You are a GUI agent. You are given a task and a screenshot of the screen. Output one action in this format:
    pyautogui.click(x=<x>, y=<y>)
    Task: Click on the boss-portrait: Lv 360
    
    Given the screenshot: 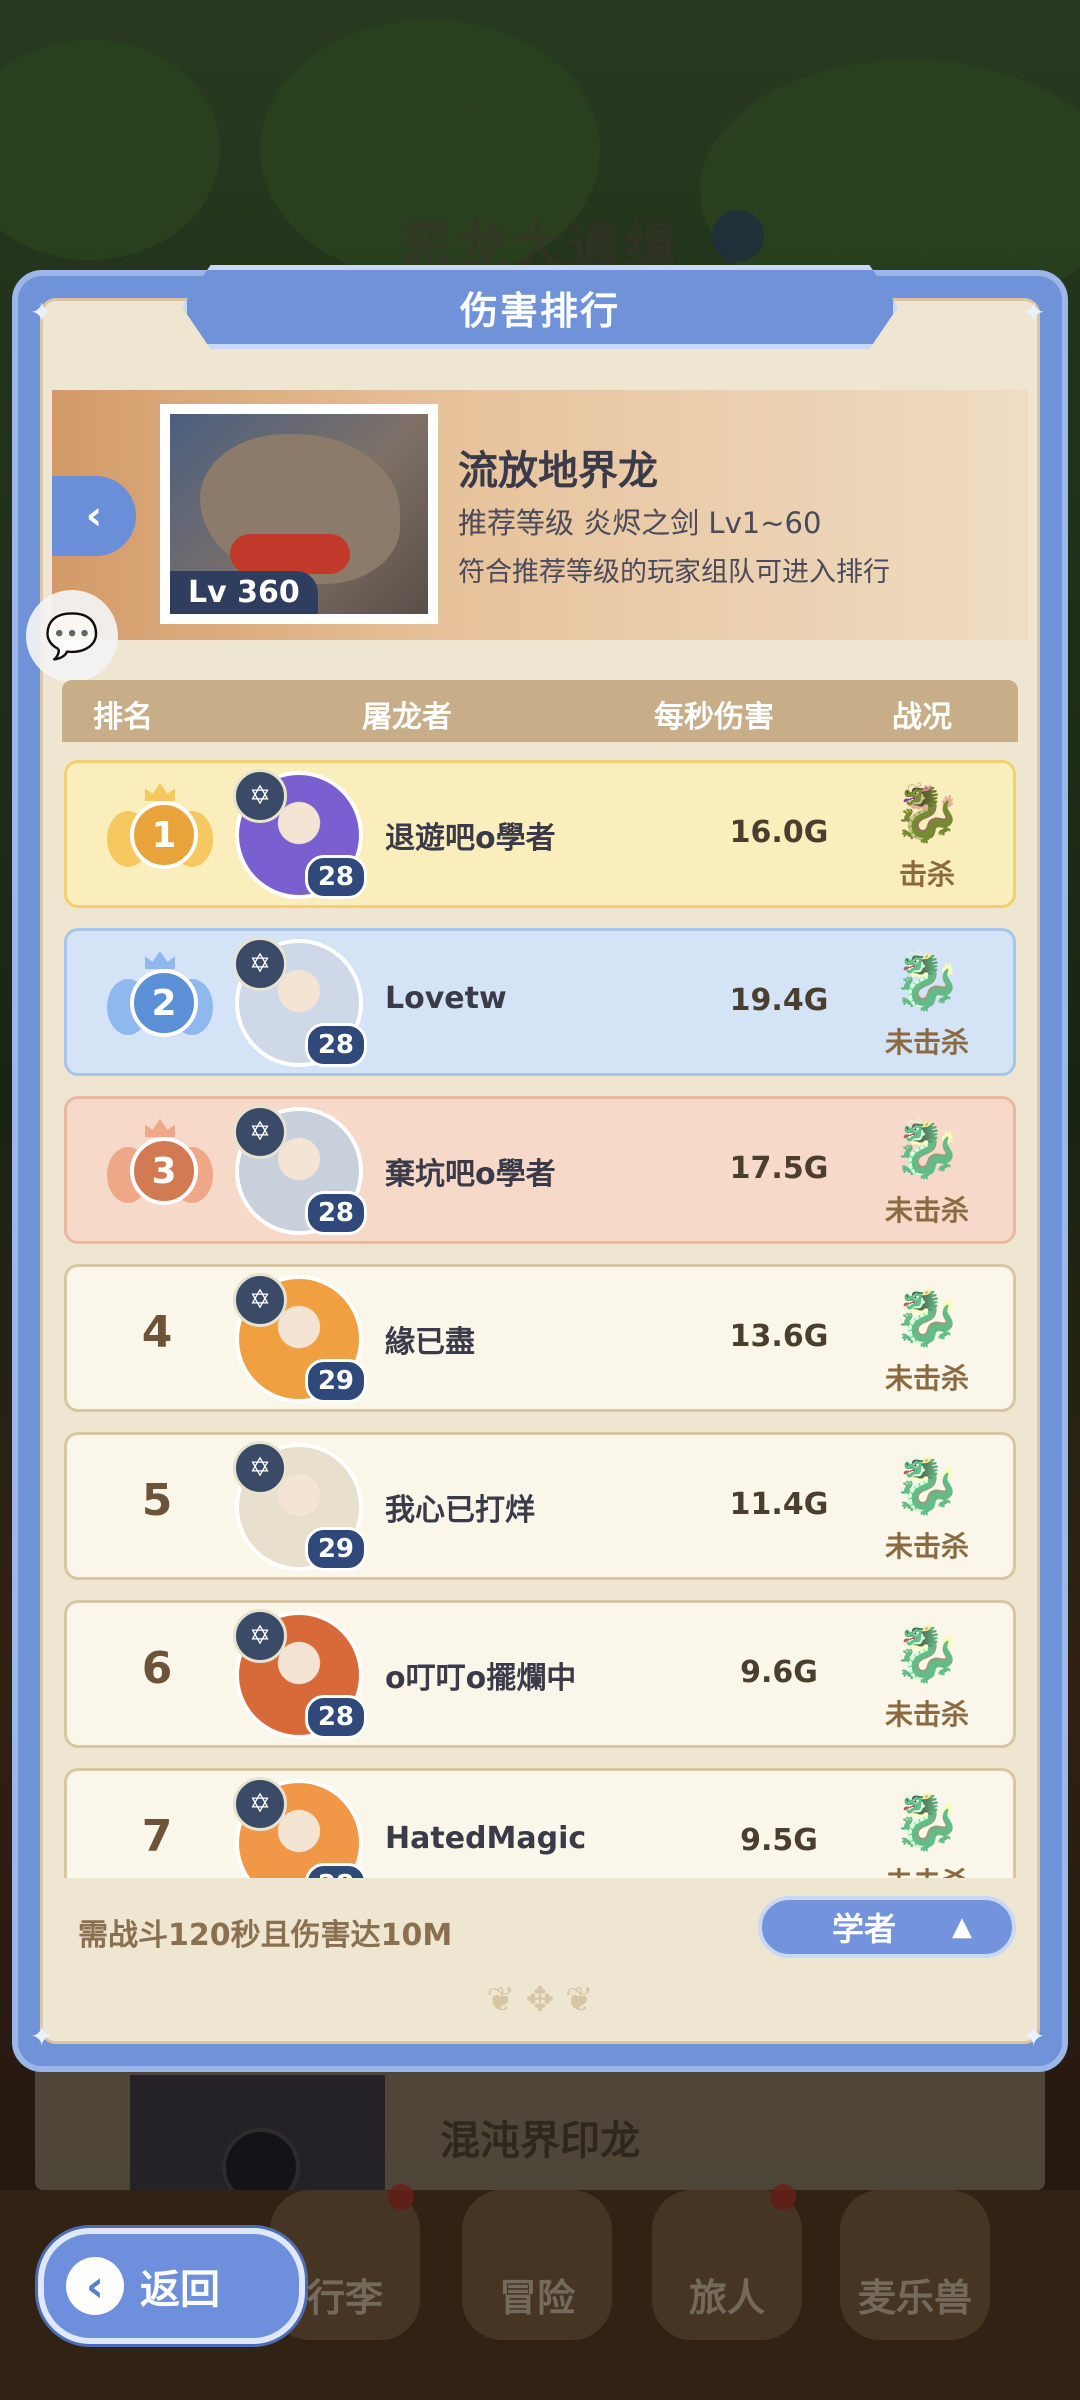 What is the action you would take?
    pyautogui.click(x=299, y=514)
    